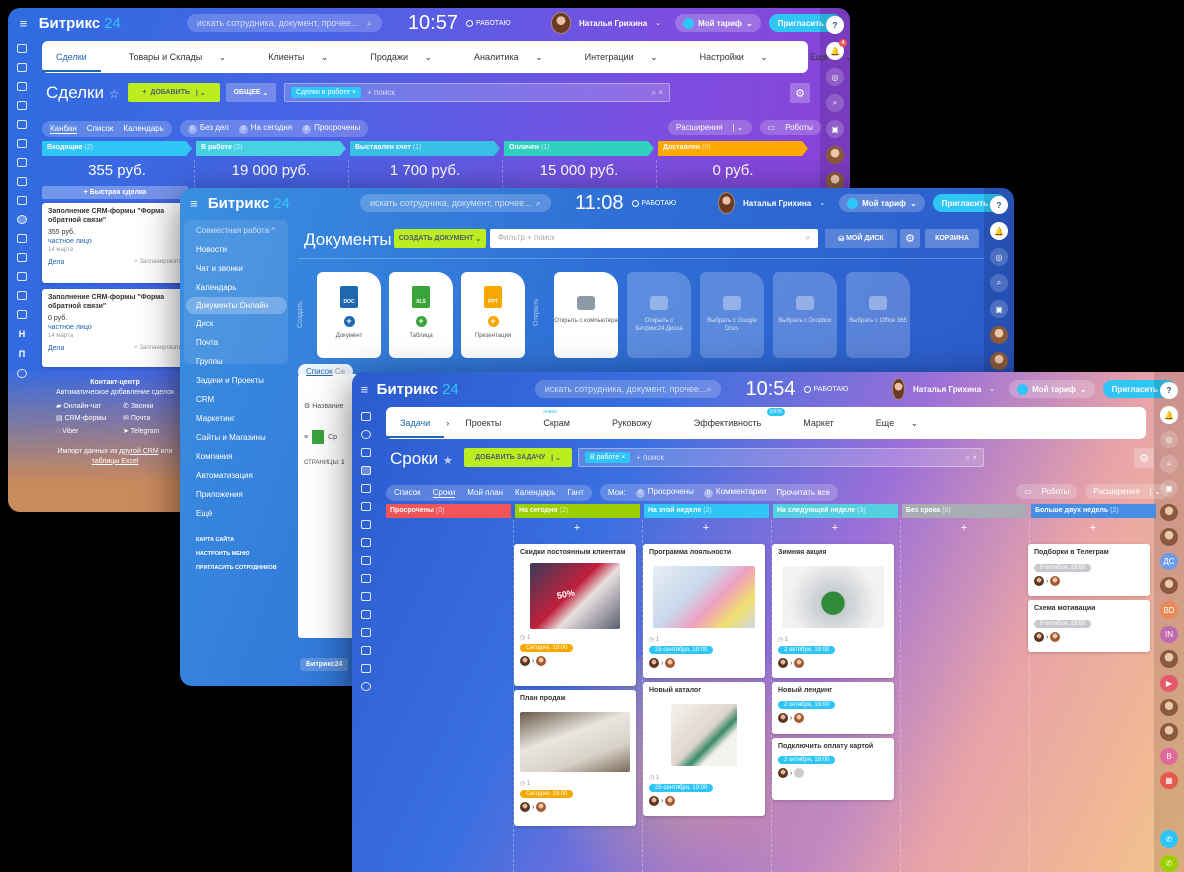 The height and width of the screenshot is (872, 1184). Describe the element at coordinates (556, 418) in the screenshot. I see `tab-scrum: новое Скрам` at that location.